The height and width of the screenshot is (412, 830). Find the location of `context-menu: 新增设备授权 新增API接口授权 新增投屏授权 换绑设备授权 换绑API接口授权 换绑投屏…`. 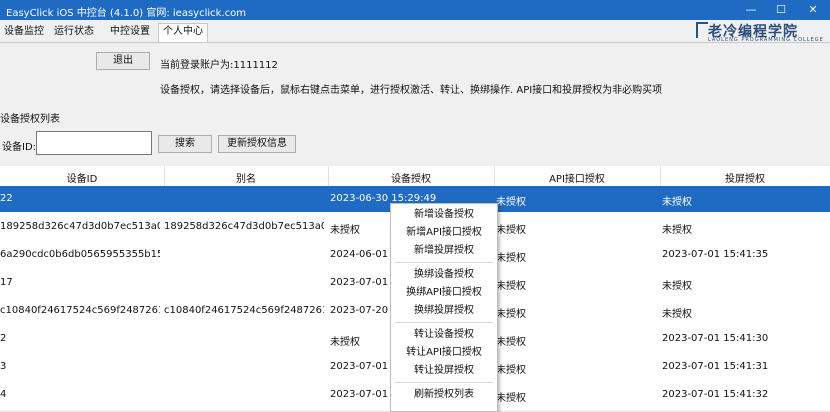

context-menu: 新增设备授权 新增API接口授权 新增投屏授权 换绑设备授权 换绑API接口授权 换绑投屏… is located at coordinates (444, 307).